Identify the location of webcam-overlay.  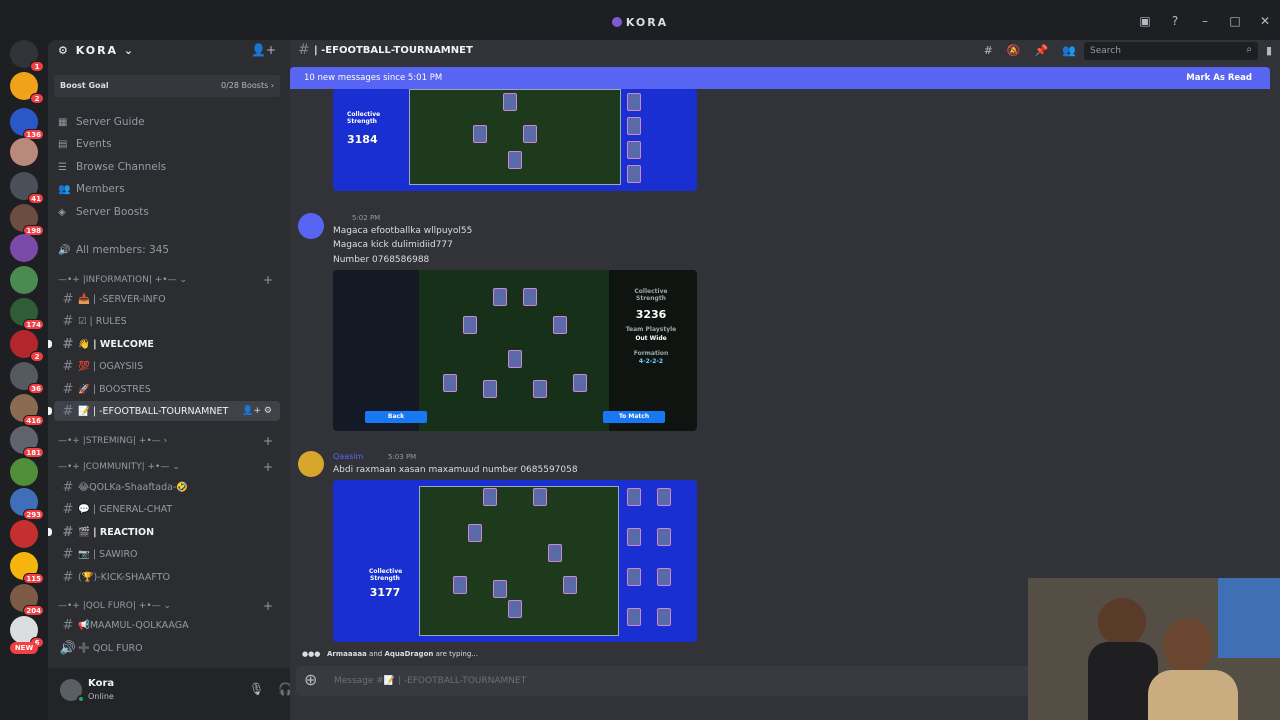
(1154, 649).